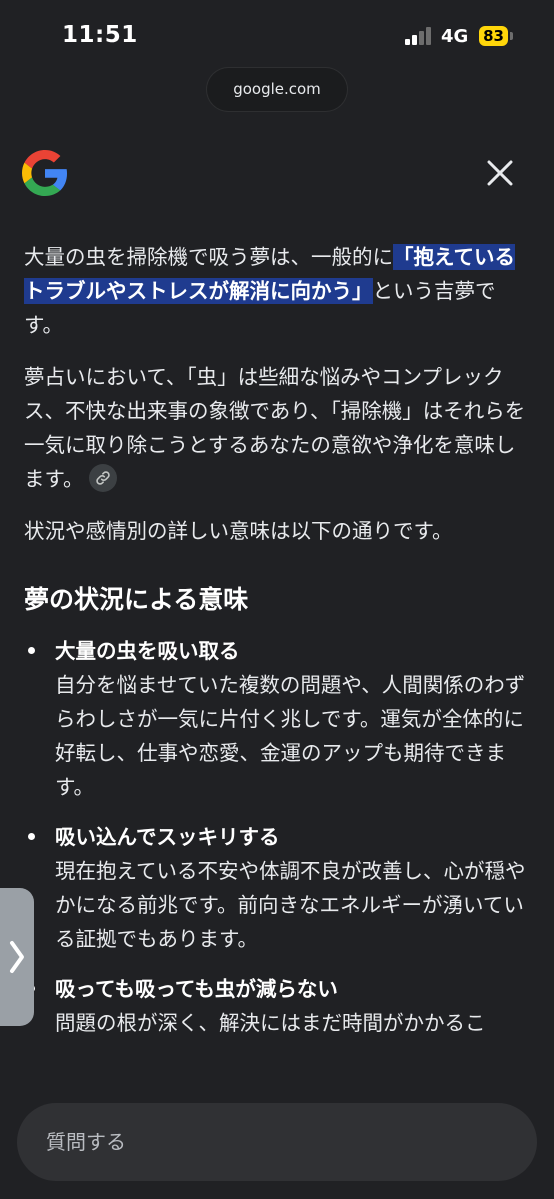 The image size is (554, 1199). Describe the element at coordinates (208, 257) in the screenshot. I see `intro-text-before: 大量の虫を掃除機で吸う夢は、一般的に` at that location.